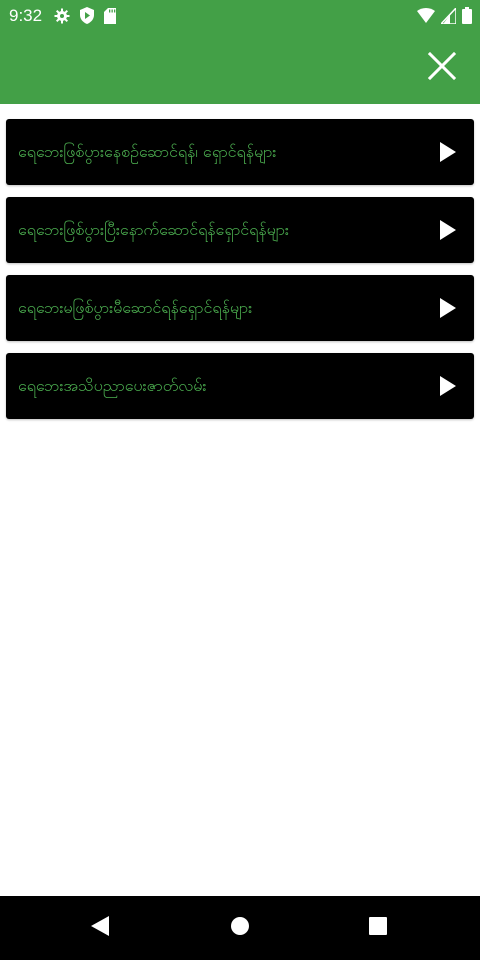 The width and height of the screenshot is (480, 960). I want to click on close-button, so click(442, 68).